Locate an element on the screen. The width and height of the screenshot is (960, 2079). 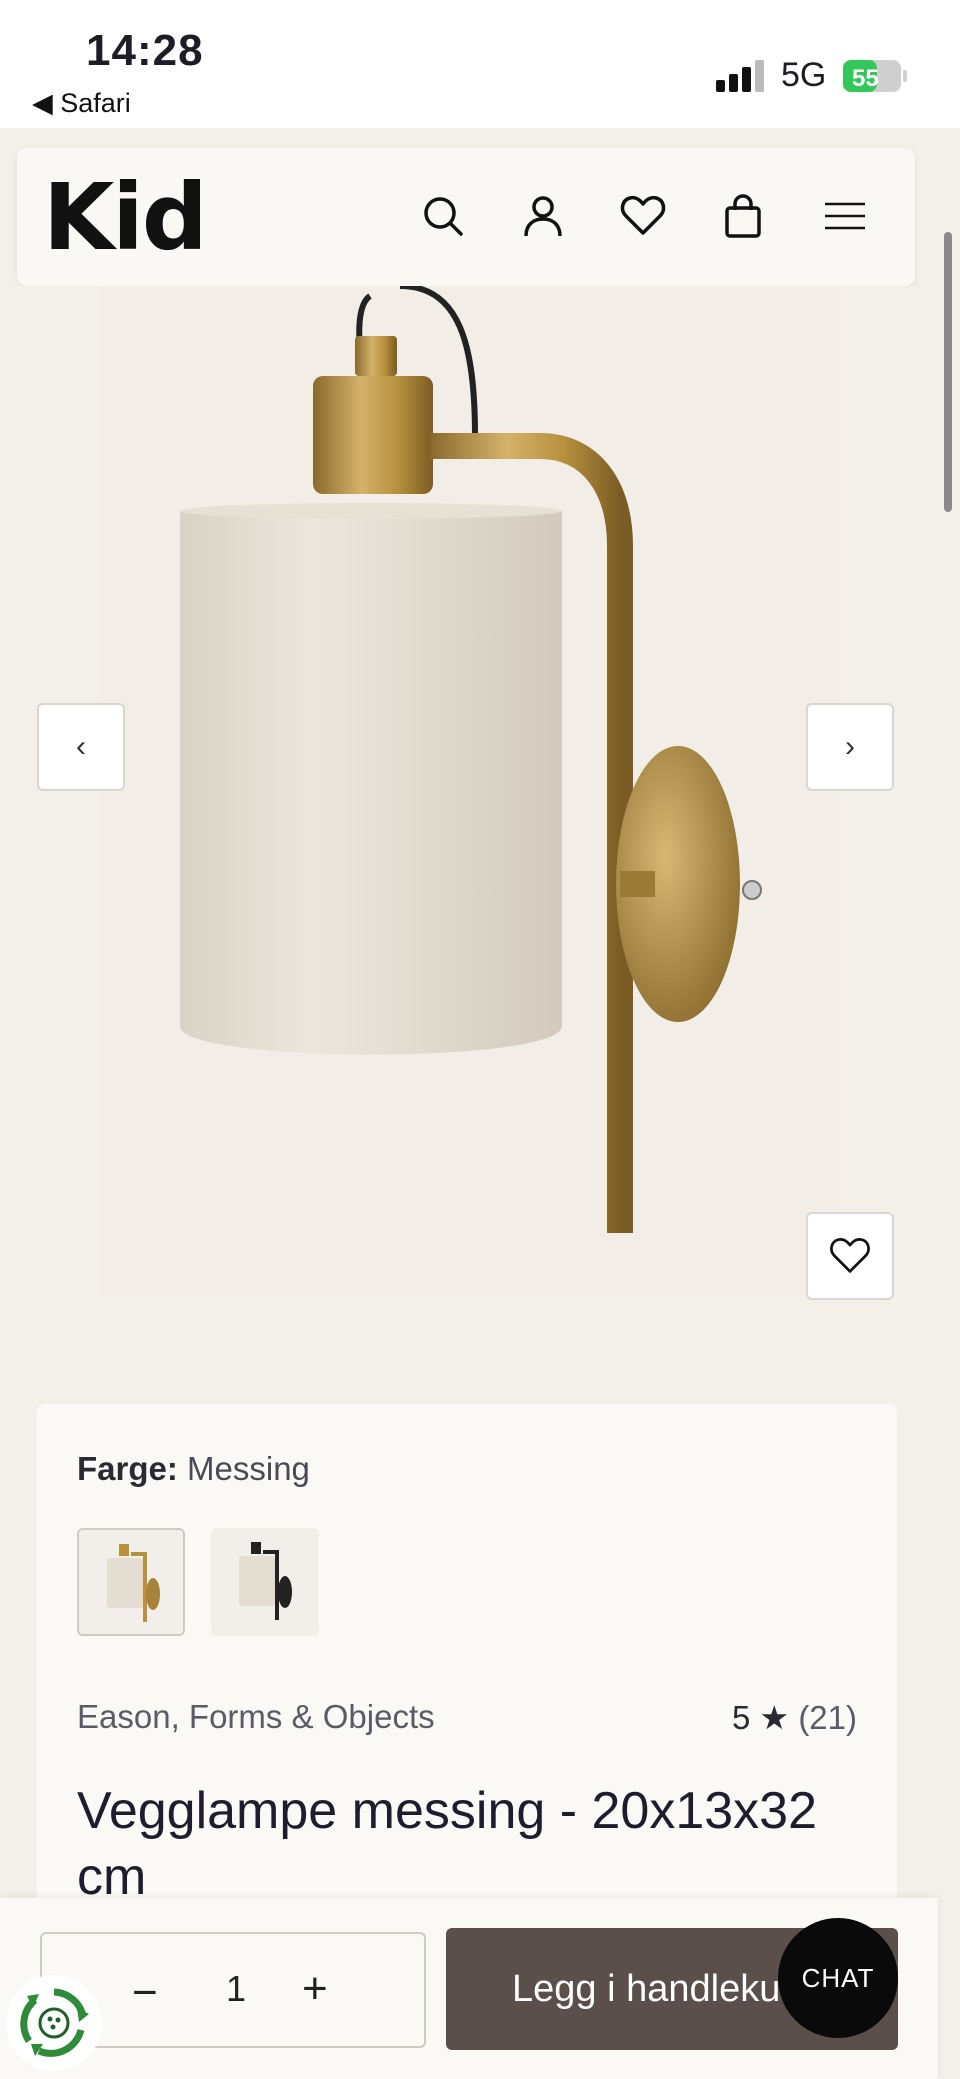
chat-button: CHAT is located at coordinates (838, 1978).